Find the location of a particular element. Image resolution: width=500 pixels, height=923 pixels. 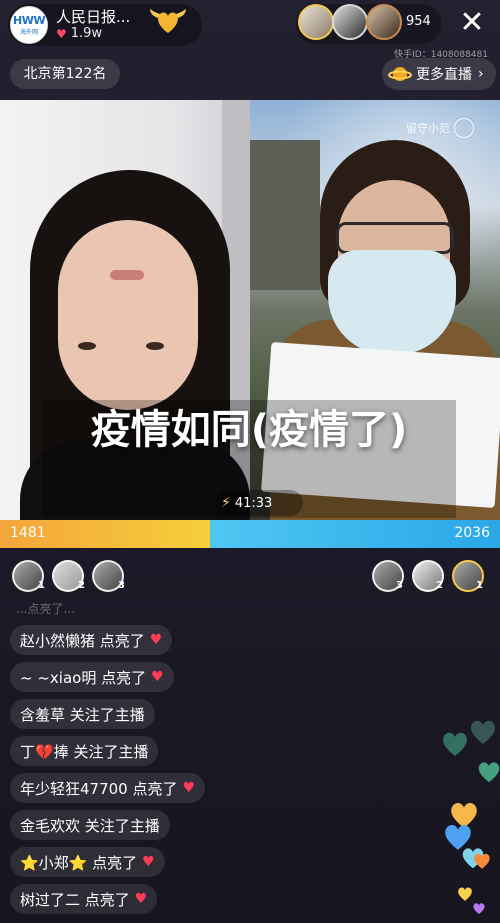

comment-row: 丁💔捧 关注了主播 is located at coordinates (140, 747).